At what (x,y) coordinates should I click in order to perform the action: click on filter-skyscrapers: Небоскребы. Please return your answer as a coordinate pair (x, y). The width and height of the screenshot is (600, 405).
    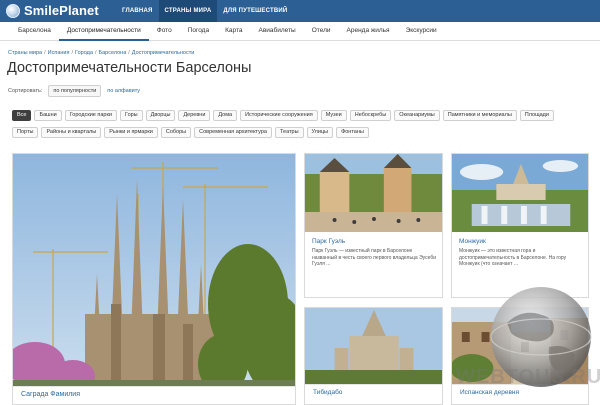
    Looking at the image, I should click on (370, 115).